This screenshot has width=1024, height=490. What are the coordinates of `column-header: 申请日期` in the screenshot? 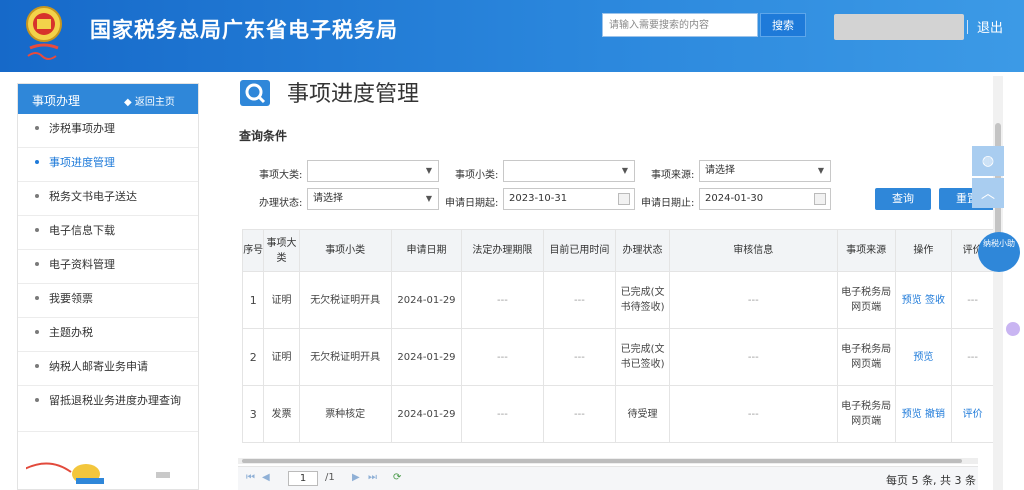 It's located at (426, 250).